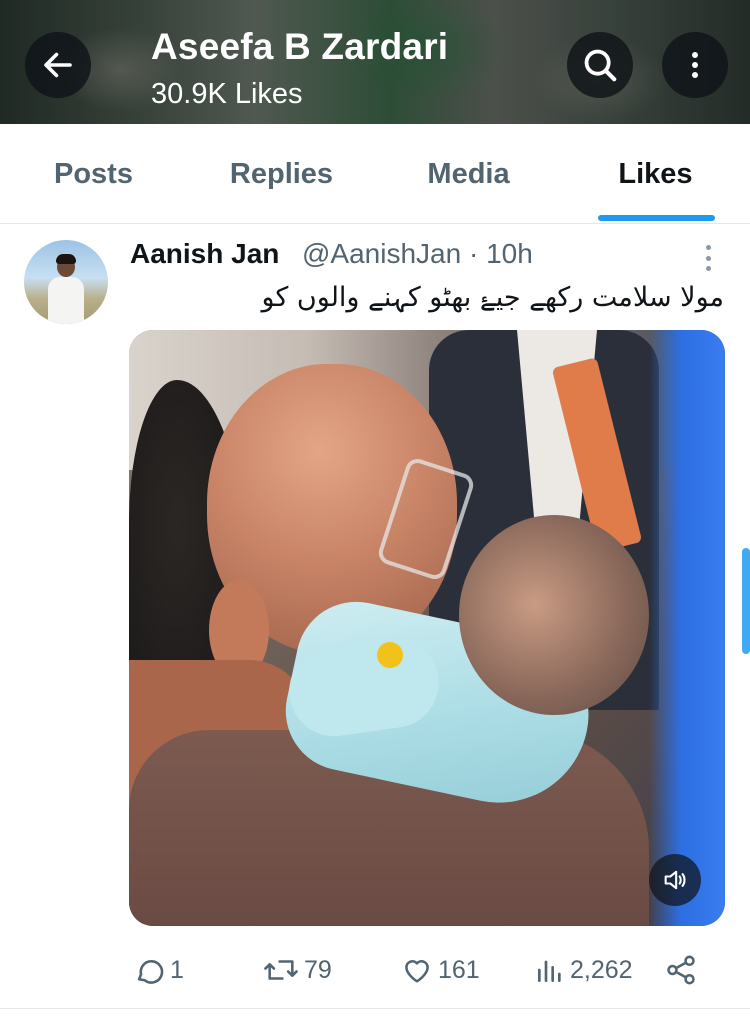 This screenshot has width=750, height=1024. I want to click on search-button, so click(600, 65).